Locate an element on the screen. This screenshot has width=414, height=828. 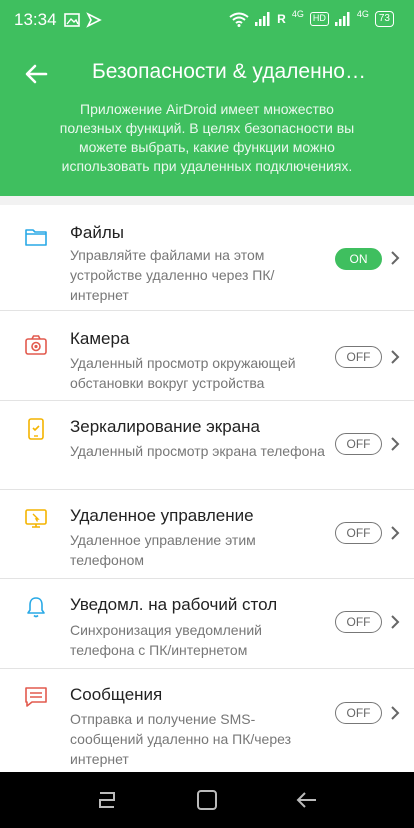
nav-back-button is located at coordinates (307, 800).